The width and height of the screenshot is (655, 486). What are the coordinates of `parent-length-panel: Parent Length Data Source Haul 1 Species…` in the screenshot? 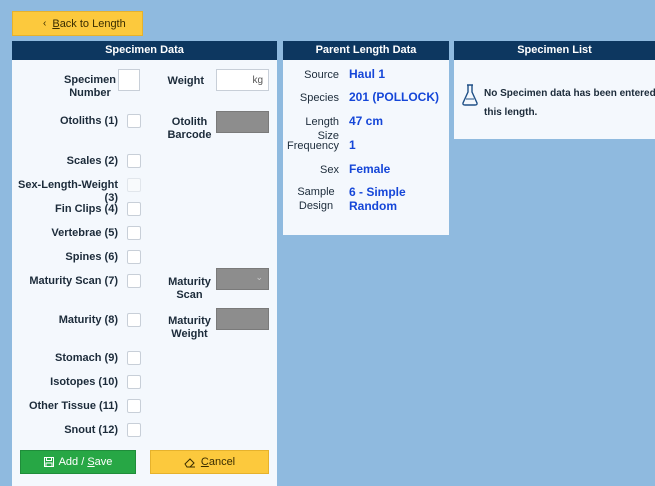 It's located at (366, 138).